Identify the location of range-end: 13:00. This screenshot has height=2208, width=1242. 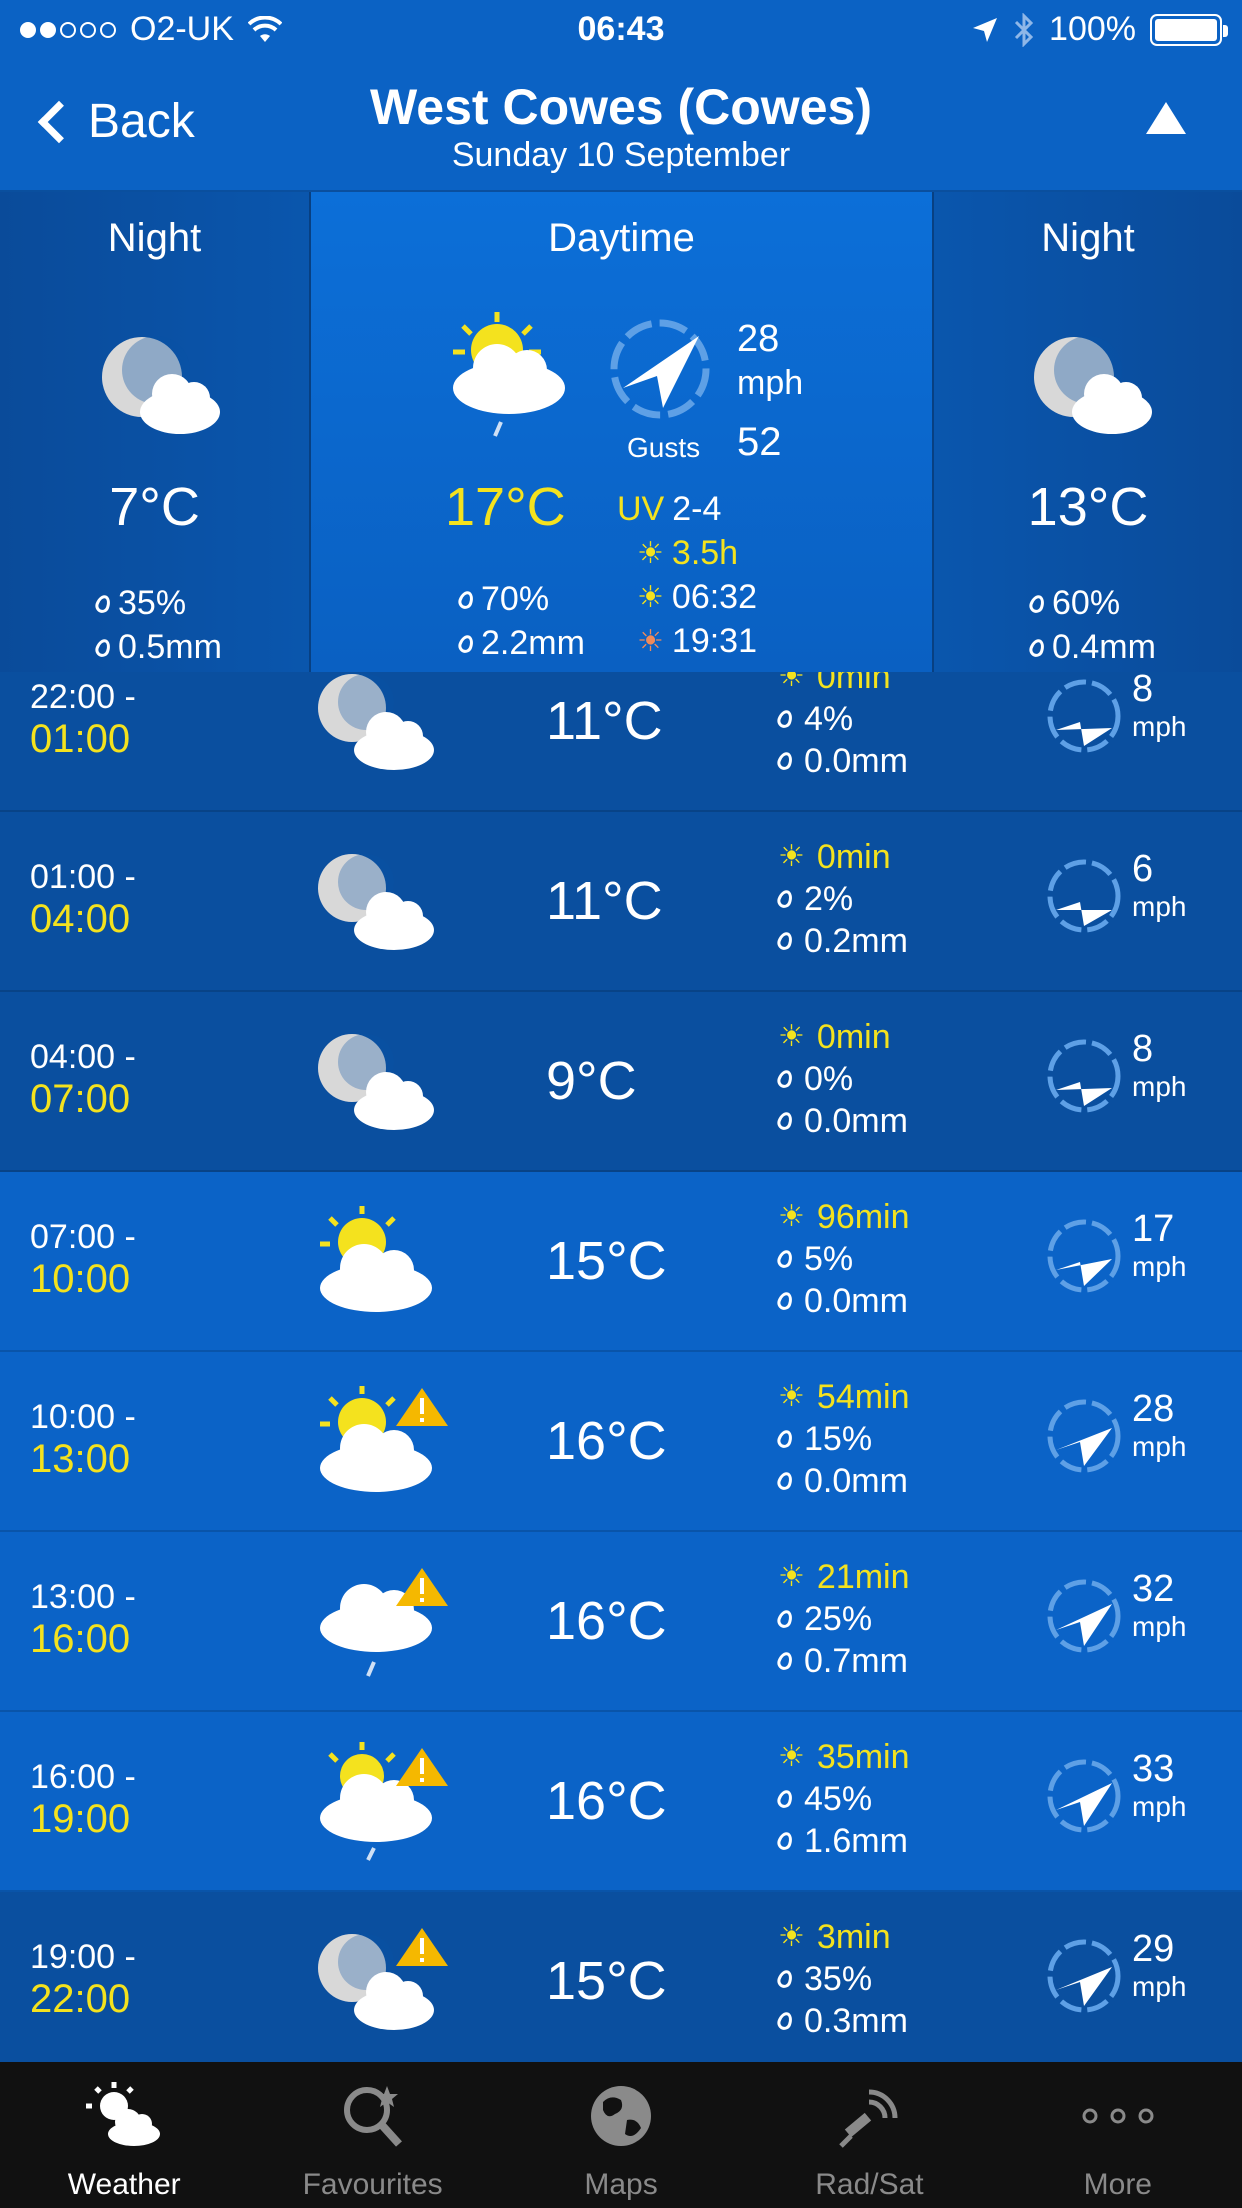
(80, 1459).